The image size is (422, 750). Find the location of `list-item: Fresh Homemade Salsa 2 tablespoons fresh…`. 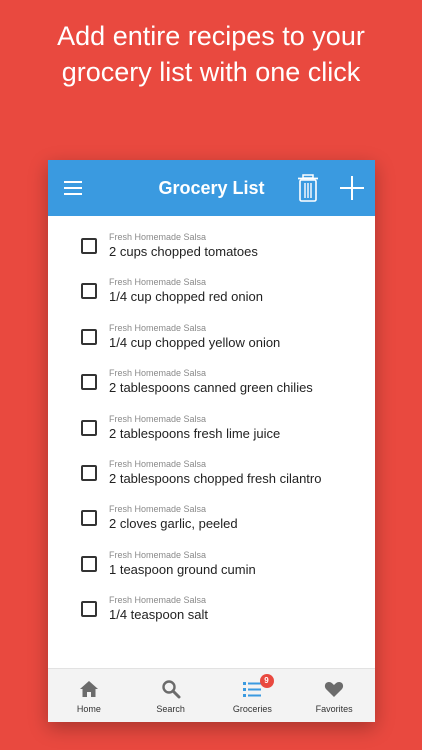

list-item: Fresh Homemade Salsa 2 tablespoons fresh… is located at coordinates (211, 432).